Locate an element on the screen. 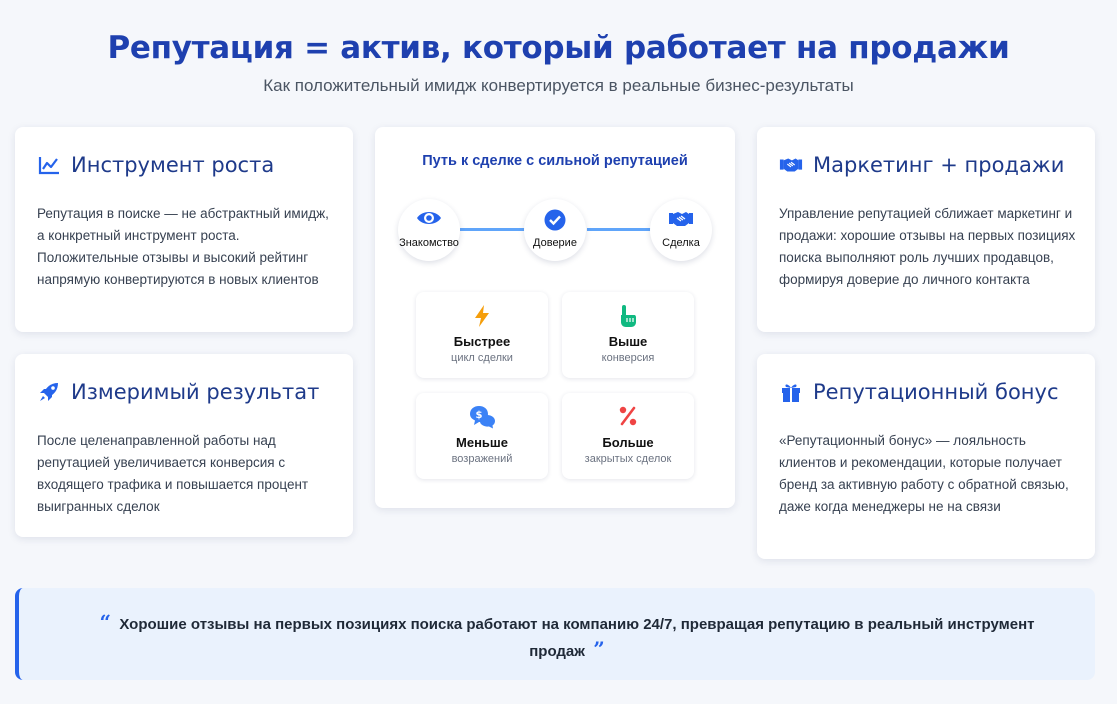 The width and height of the screenshot is (1117, 704). tile-higher: Выше конверсия is located at coordinates (628, 335).